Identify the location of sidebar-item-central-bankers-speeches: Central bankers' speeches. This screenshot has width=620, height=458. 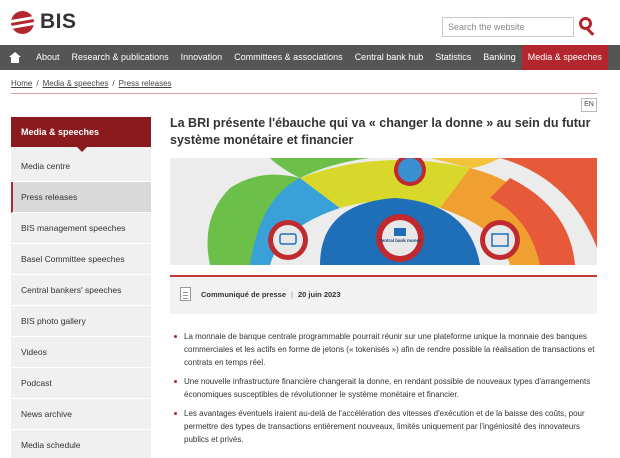
(81, 290).